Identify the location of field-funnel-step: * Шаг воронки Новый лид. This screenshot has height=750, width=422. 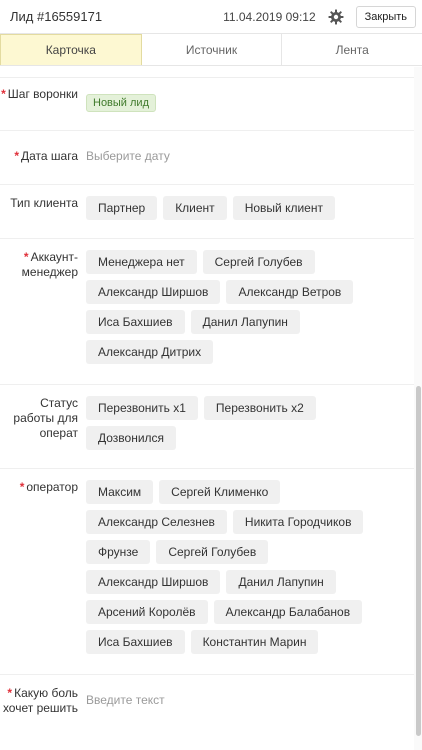
(207, 104).